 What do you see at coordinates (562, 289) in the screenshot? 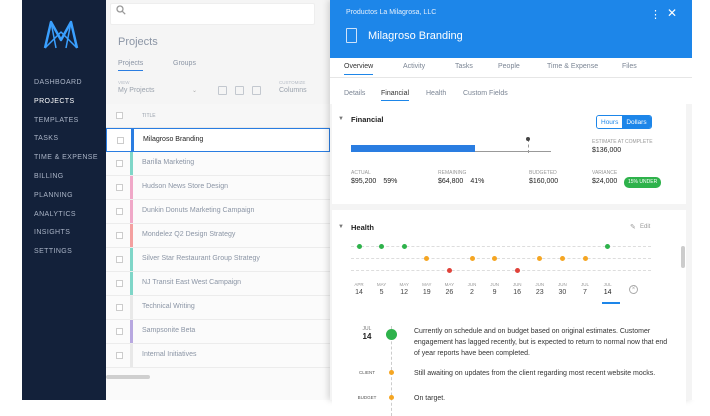
I see `timeline-date: JUN 30` at bounding box center [562, 289].